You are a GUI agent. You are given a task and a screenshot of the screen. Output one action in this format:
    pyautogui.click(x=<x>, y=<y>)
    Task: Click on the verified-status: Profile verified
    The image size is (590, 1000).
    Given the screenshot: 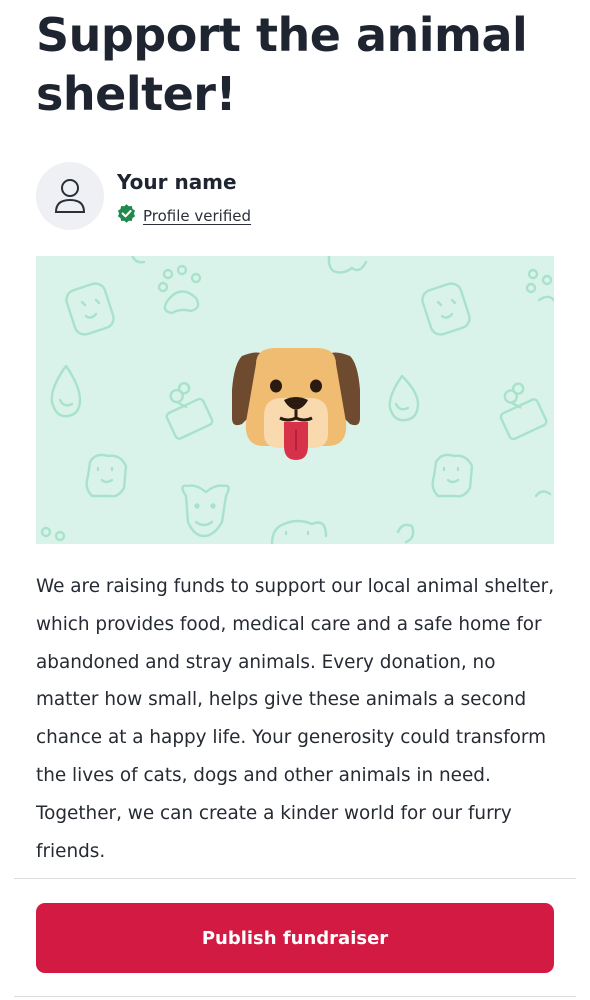 What is the action you would take?
    pyautogui.click(x=184, y=215)
    